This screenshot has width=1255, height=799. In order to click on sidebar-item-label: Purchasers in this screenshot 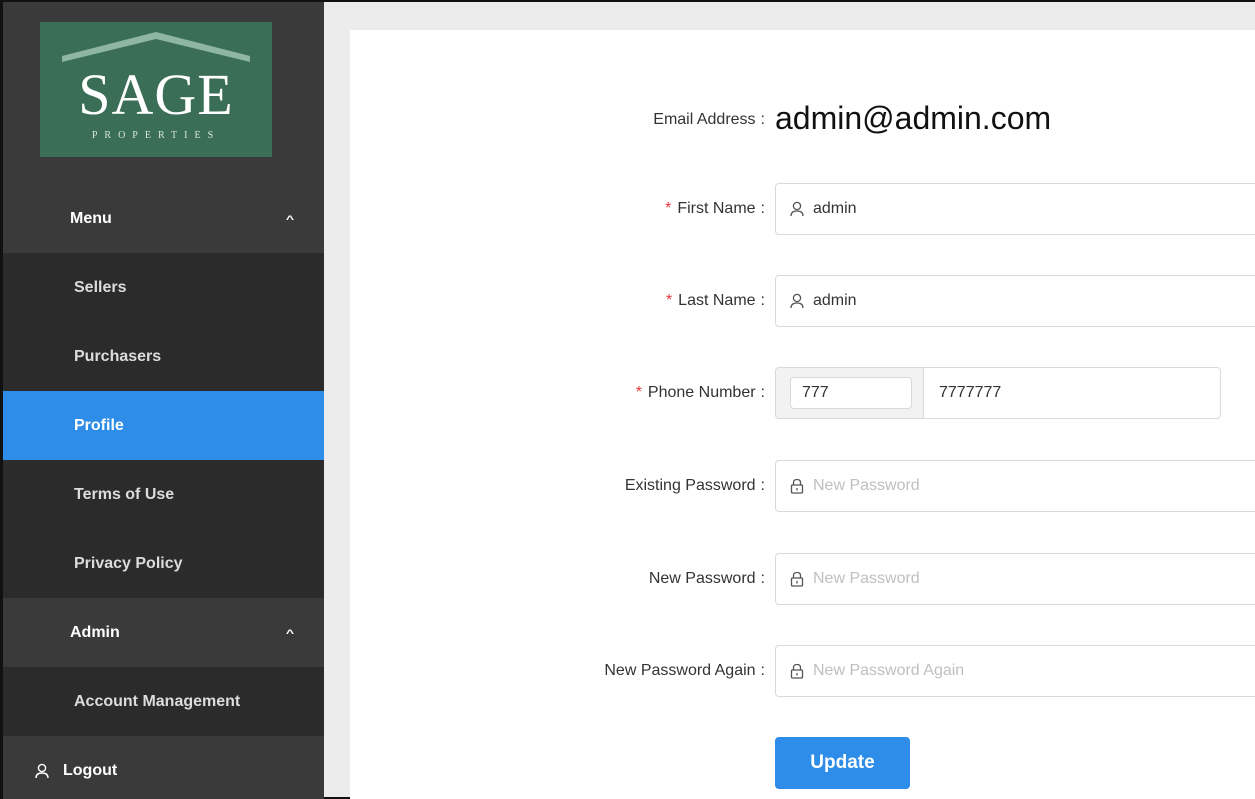, I will do `click(118, 356)`.